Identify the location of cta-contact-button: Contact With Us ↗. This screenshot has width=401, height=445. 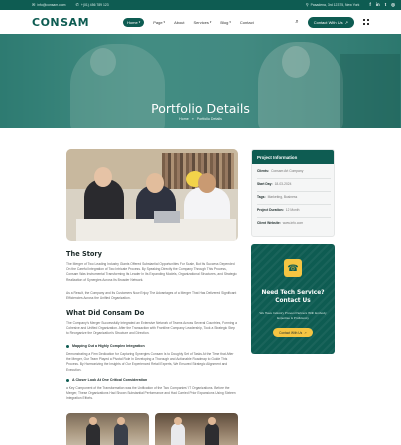
(293, 332).